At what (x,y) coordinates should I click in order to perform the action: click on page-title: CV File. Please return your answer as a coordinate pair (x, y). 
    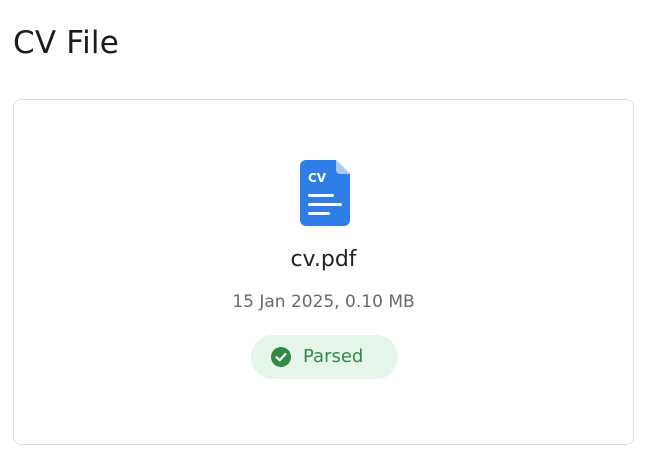
    Looking at the image, I should click on (66, 43).